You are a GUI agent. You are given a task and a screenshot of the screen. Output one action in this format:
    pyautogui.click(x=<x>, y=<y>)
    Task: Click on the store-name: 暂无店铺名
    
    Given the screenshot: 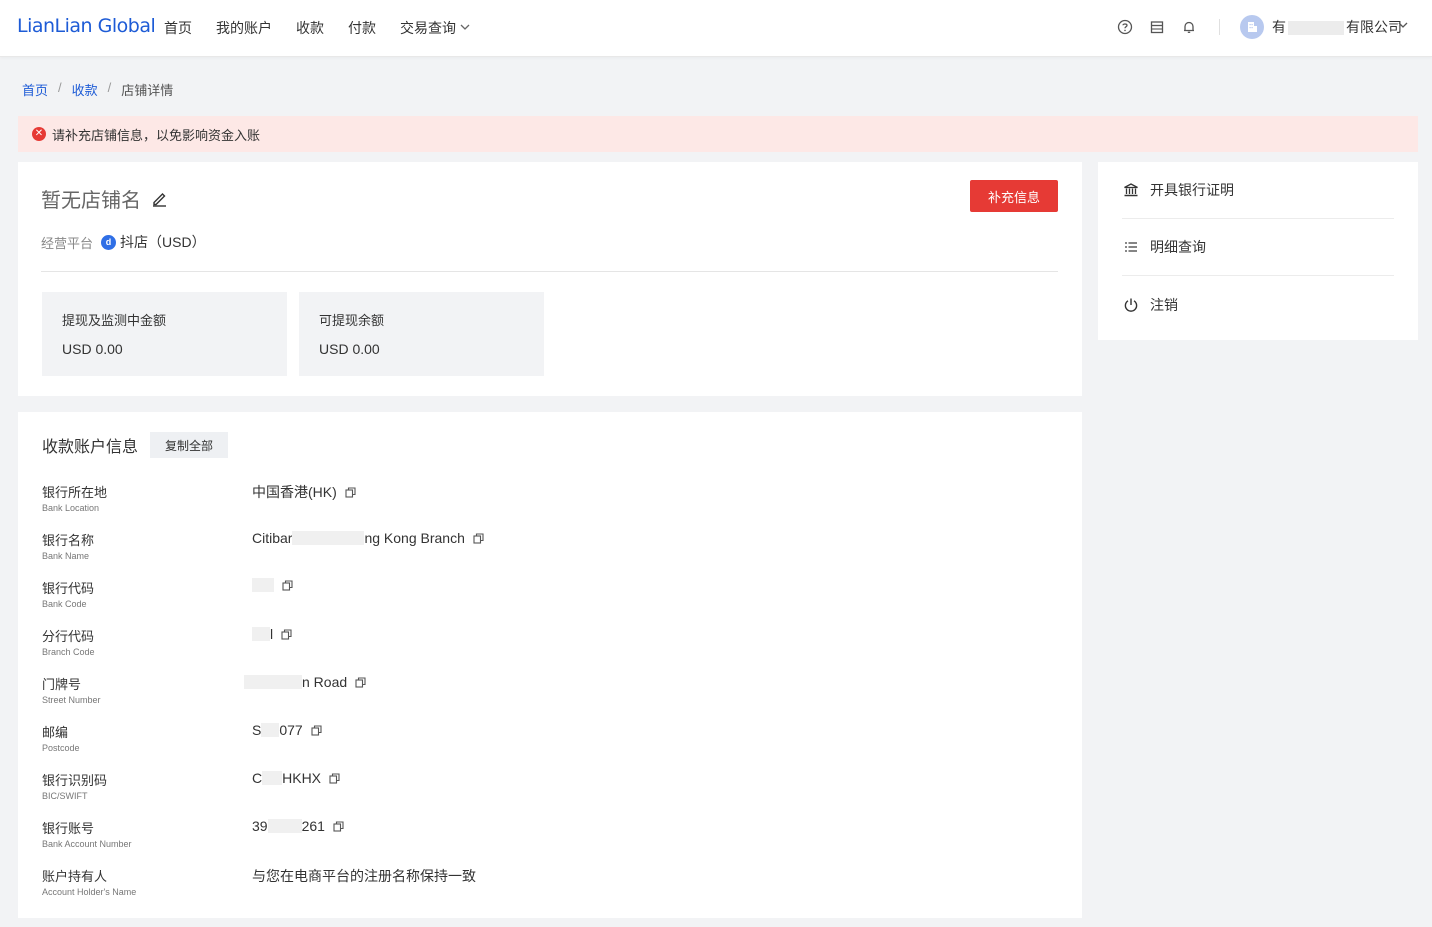 What is the action you would take?
    pyautogui.click(x=91, y=201)
    